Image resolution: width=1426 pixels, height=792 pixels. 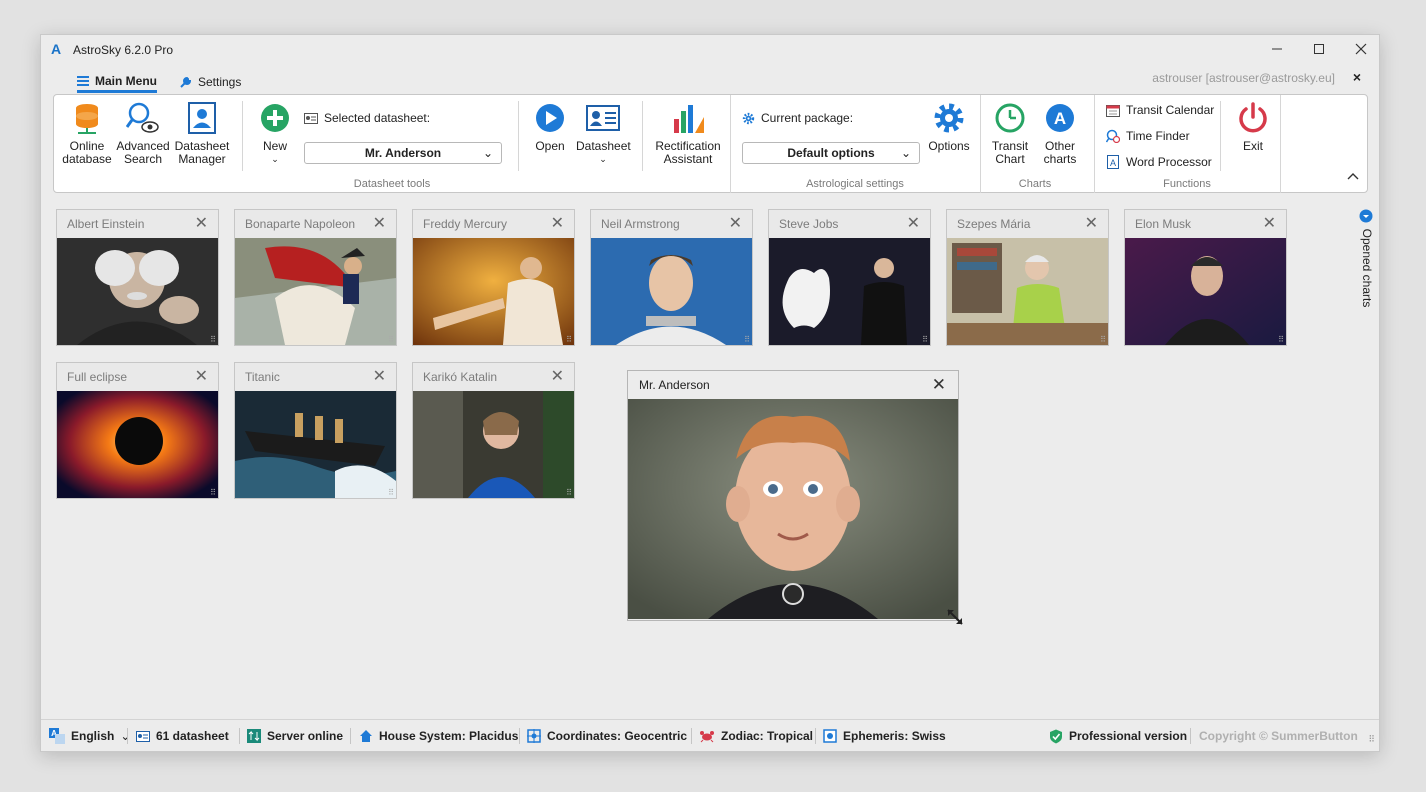 I want to click on chart-card-title: Bonaparte Napoleon, so click(x=300, y=224).